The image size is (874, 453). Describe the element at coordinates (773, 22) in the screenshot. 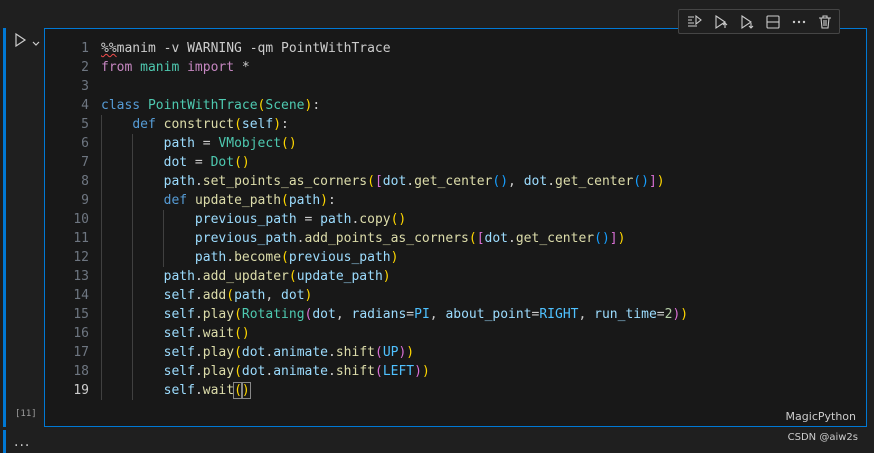

I see `split-cell-icon` at that location.